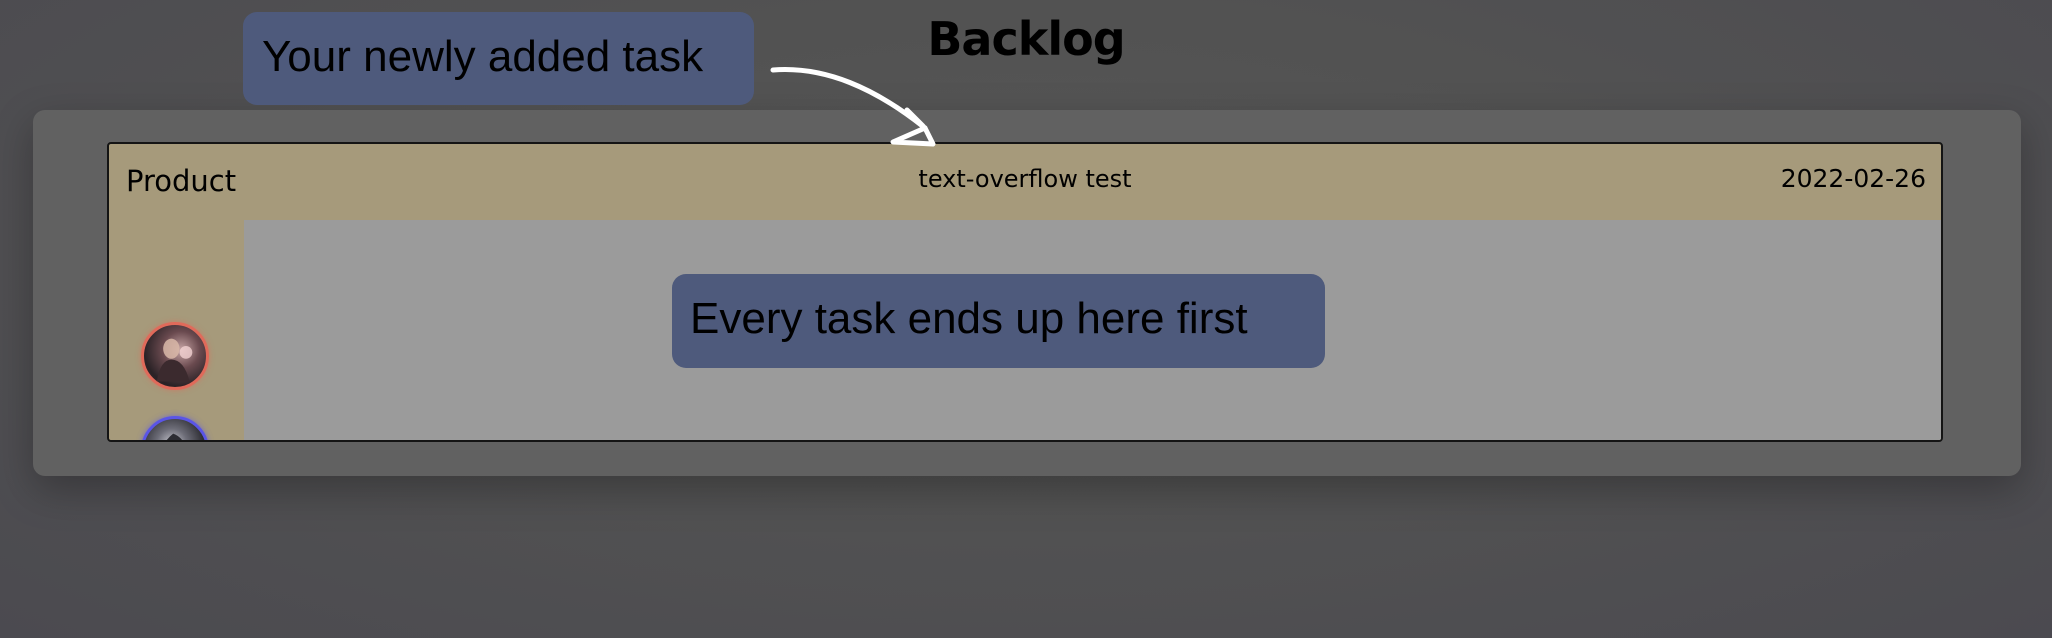 This screenshot has width=2052, height=638. I want to click on tooltip-new-task: Your newly added task, so click(498, 58).